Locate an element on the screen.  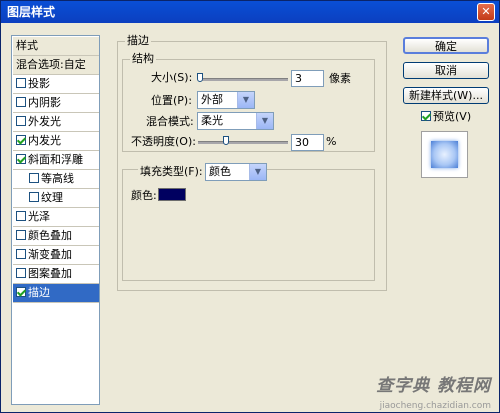
ok-button: 确定 is located at coordinates (446, 45).